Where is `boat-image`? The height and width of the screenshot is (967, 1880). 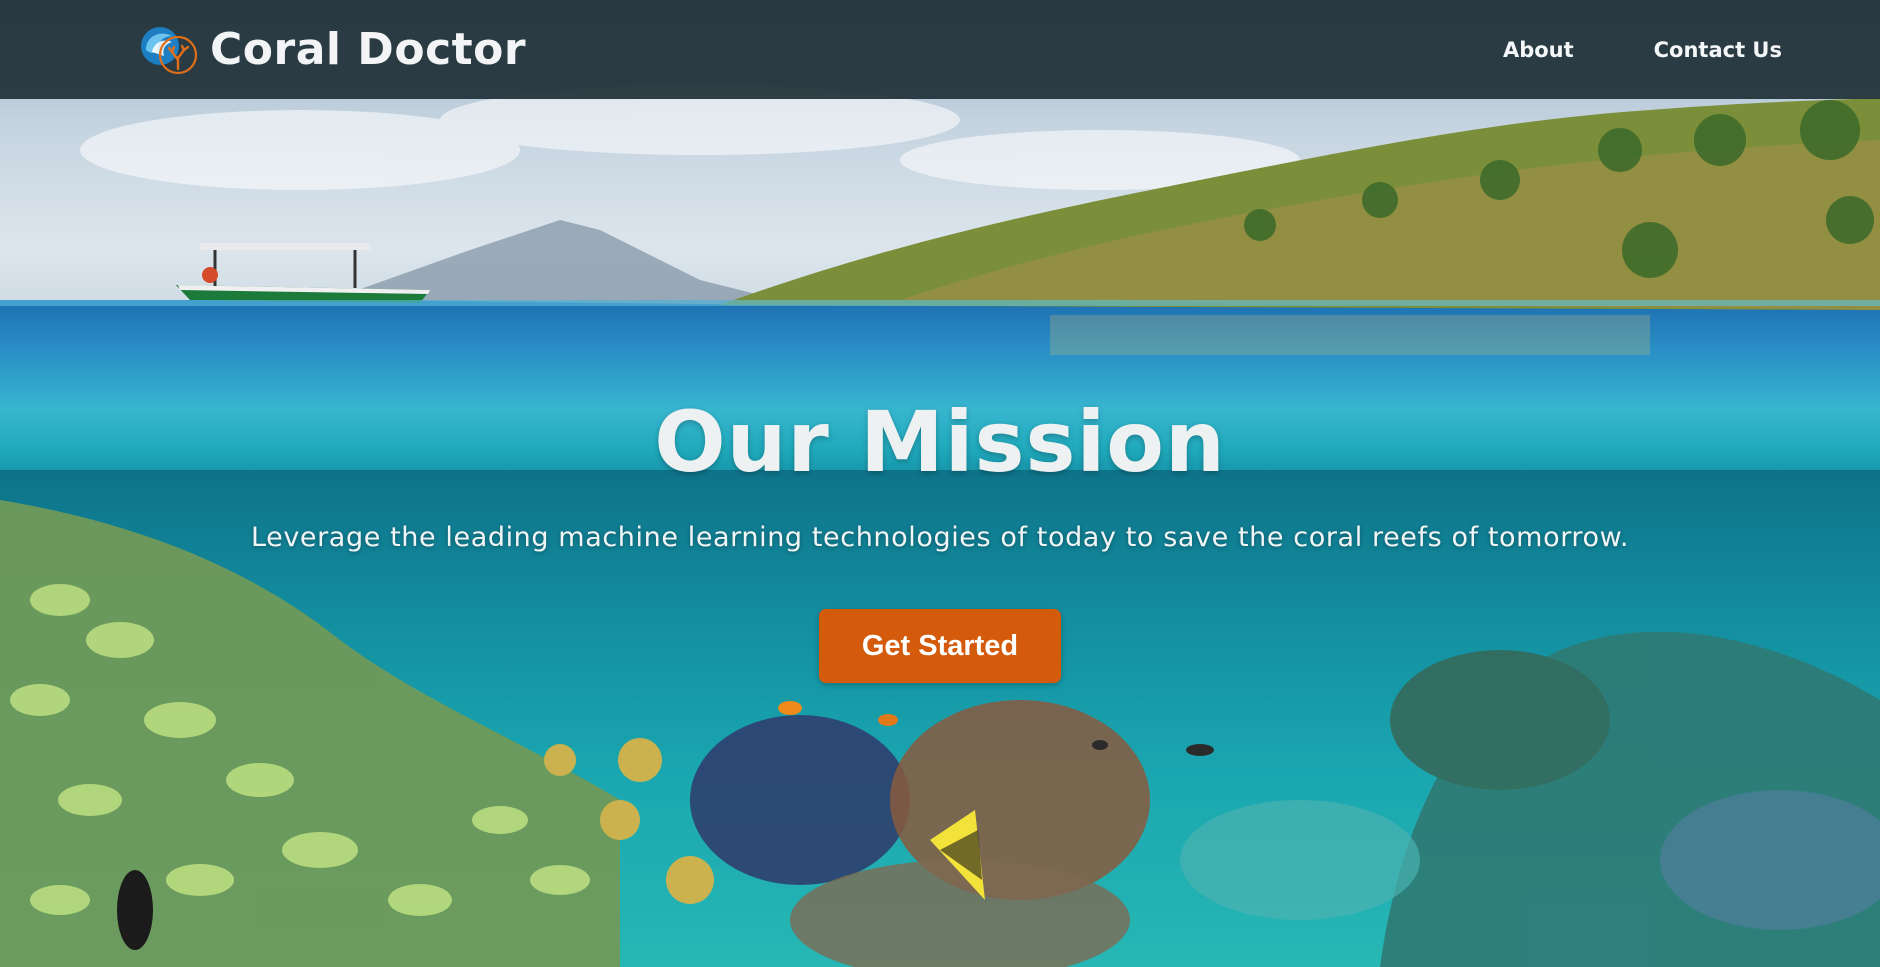 boat-image is located at coordinates (303, 273).